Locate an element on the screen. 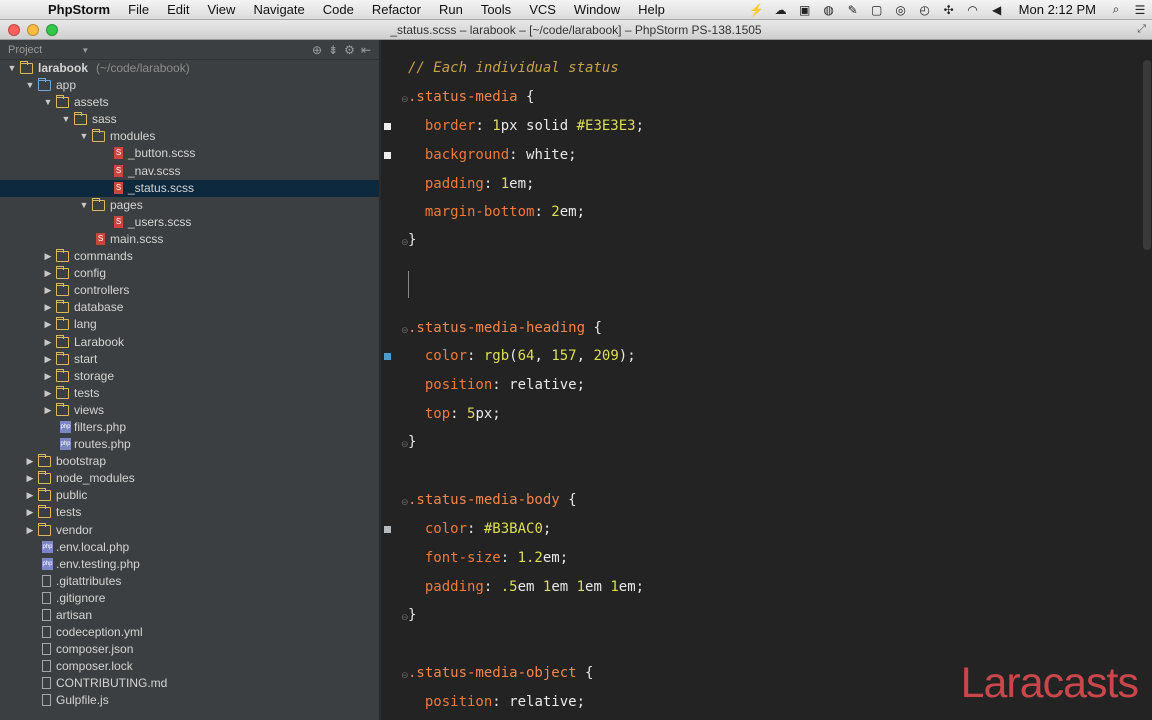  tree-item: php routes.php is located at coordinates (189, 444).